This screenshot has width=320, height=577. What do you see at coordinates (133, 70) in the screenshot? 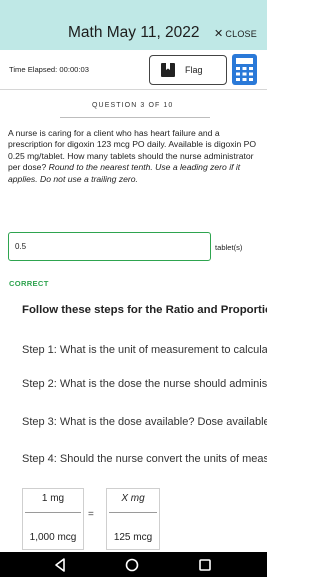
I see `toolbar: Time Elapsed: 00:00:03 Flag` at bounding box center [133, 70].